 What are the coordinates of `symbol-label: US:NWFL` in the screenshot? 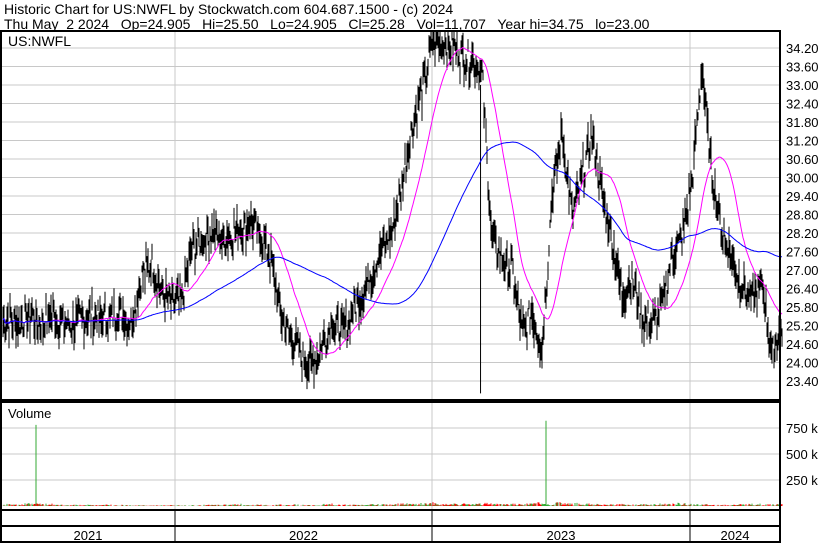 It's located at (39, 41).